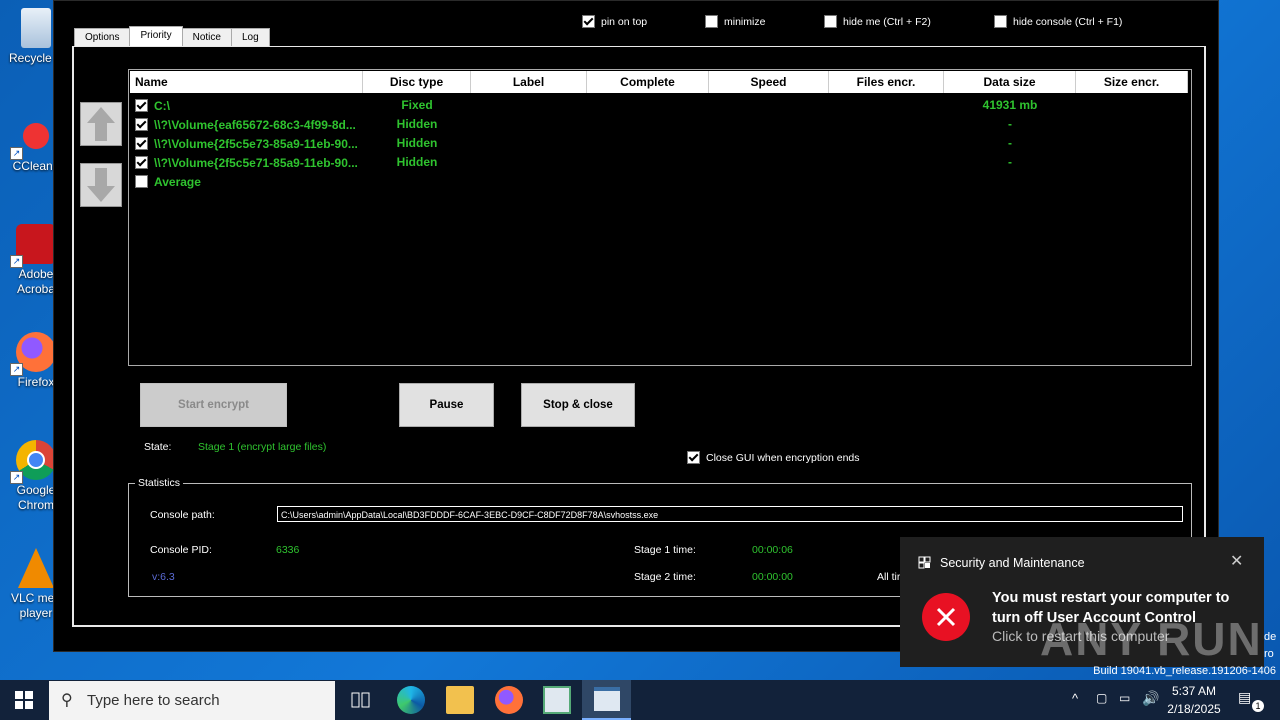  Describe the element at coordinates (1194, 691) in the screenshot. I see `clock-time: 5:37 AM` at that location.